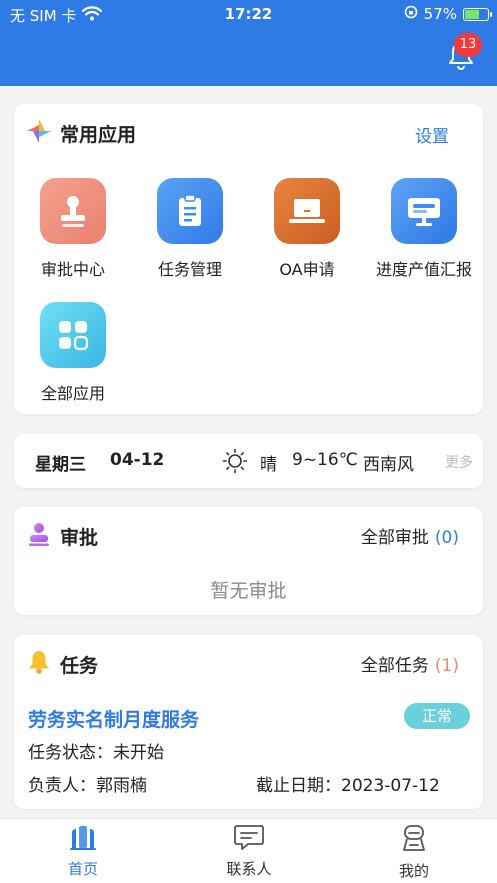  What do you see at coordinates (307, 269) in the screenshot?
I see `app-label: OA申请` at bounding box center [307, 269].